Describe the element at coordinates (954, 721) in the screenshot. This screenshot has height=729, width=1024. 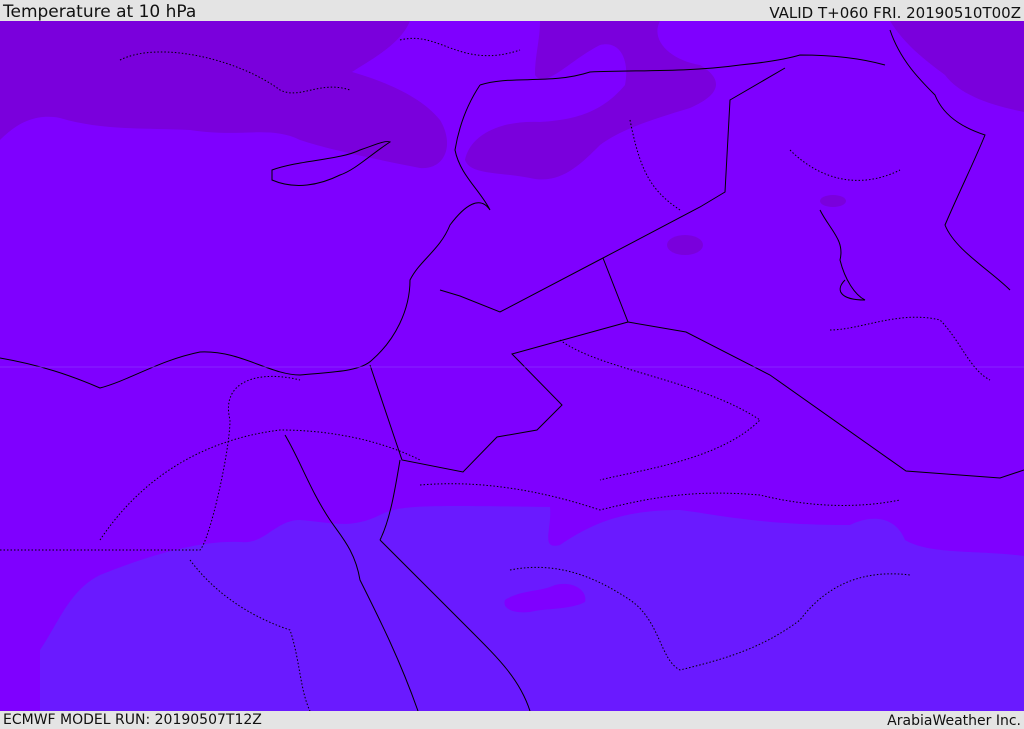
I see `brand-credit: ArabiaWeather Inc.` at that location.